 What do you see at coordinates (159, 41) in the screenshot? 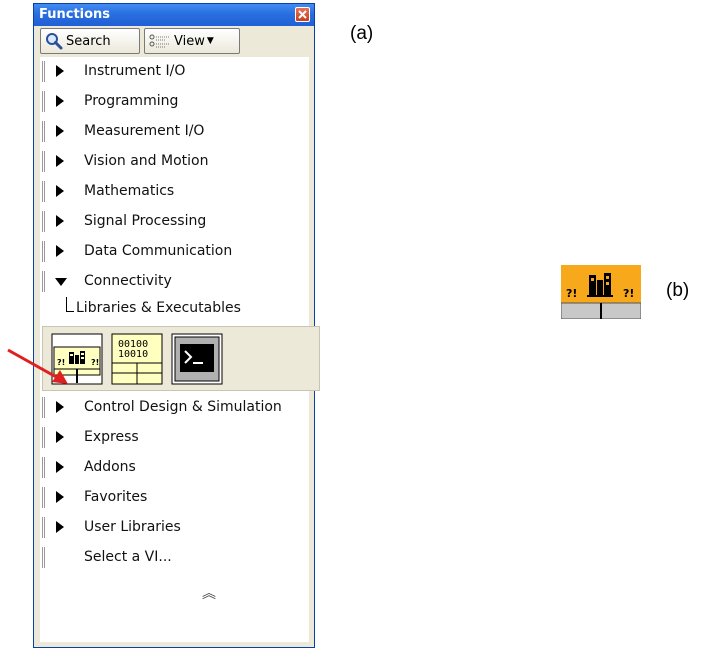
I see `view-list-icon` at bounding box center [159, 41].